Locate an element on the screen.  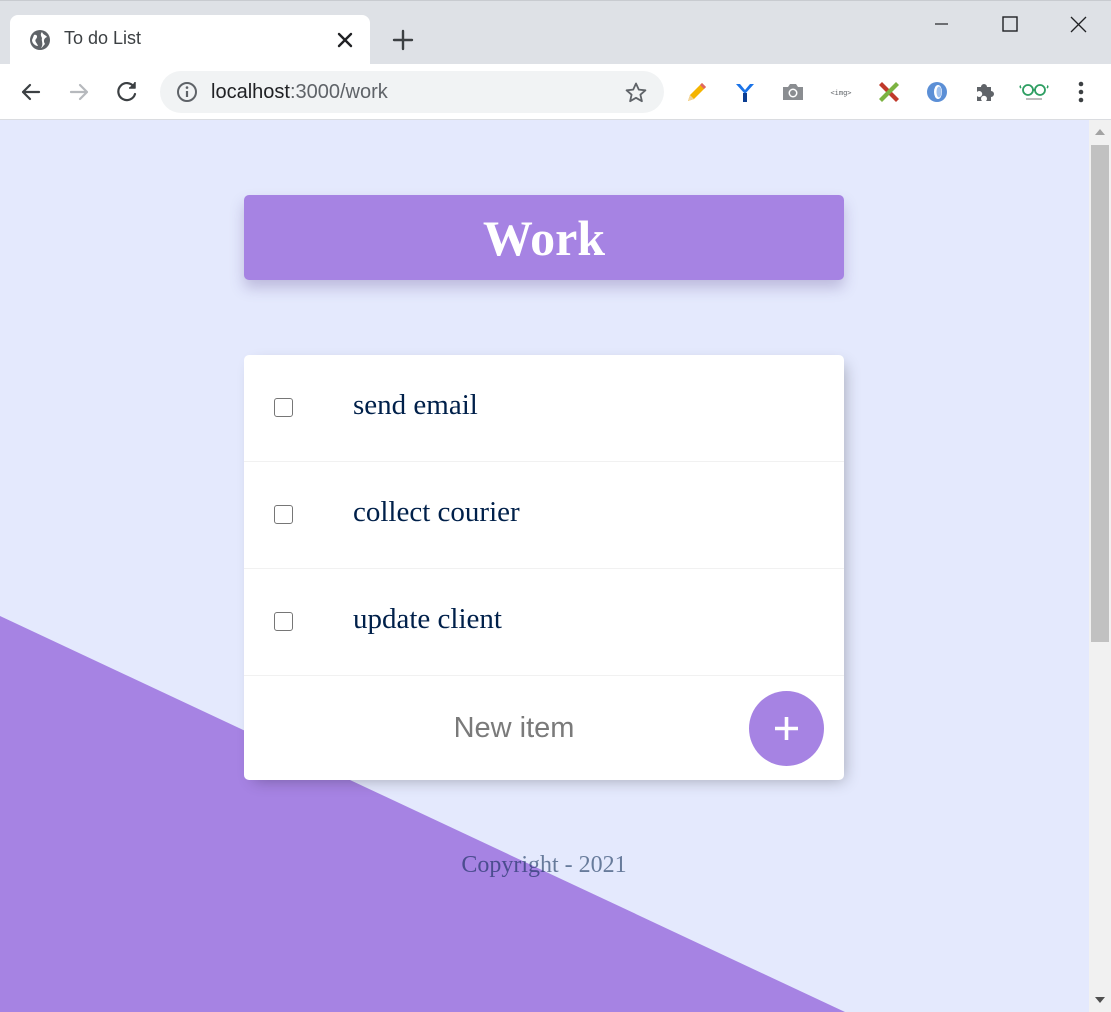
new-item-input: New item is located at coordinates (514, 728).